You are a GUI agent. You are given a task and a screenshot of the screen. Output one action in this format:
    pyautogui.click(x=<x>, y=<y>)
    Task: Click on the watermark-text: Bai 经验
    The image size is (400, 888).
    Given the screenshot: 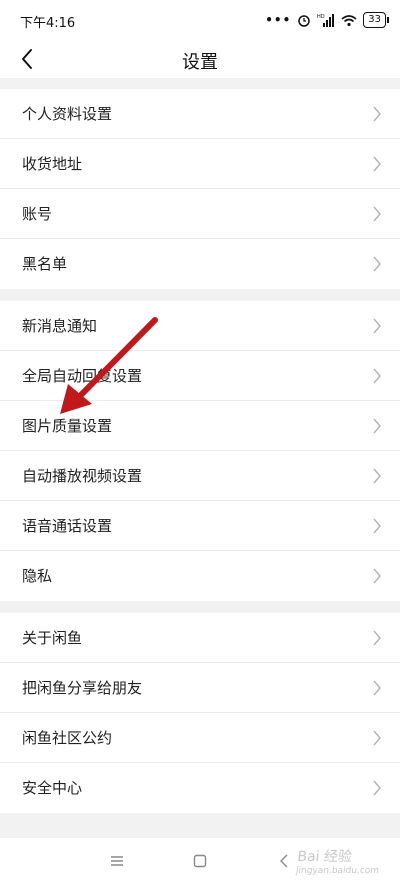 What is the action you would take?
    pyautogui.click(x=324, y=857)
    